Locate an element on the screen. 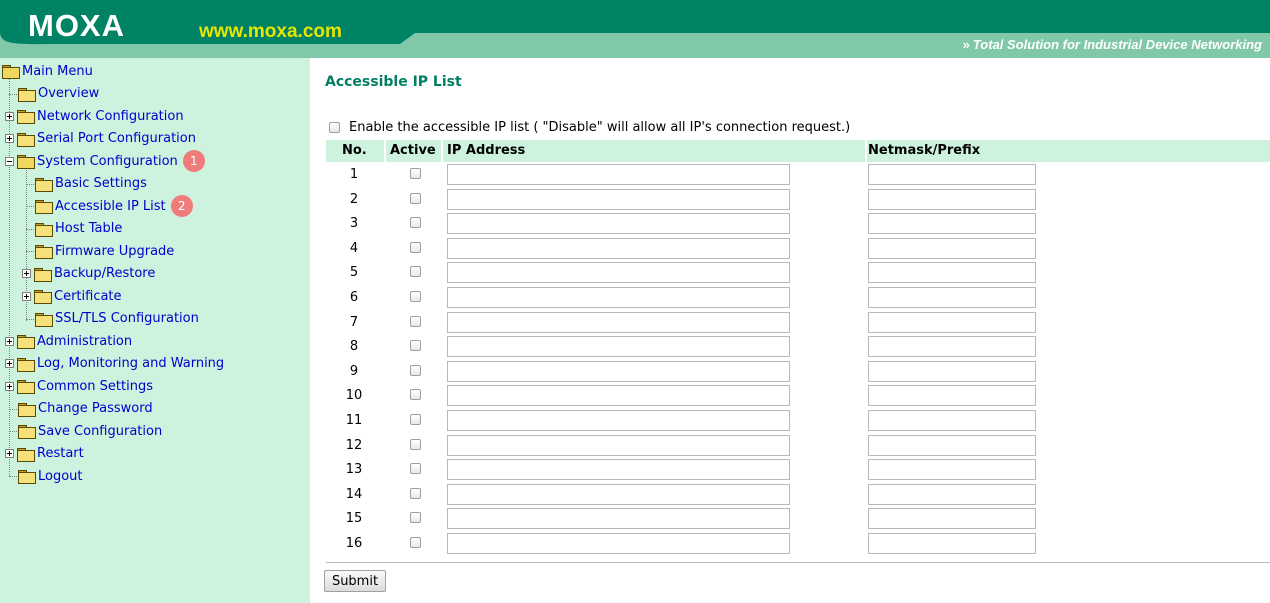 Image resolution: width=1270 pixels, height=603 pixels. sidebar-item-serial-port-configuration: Serial Port Configuration is located at coordinates (100, 139).